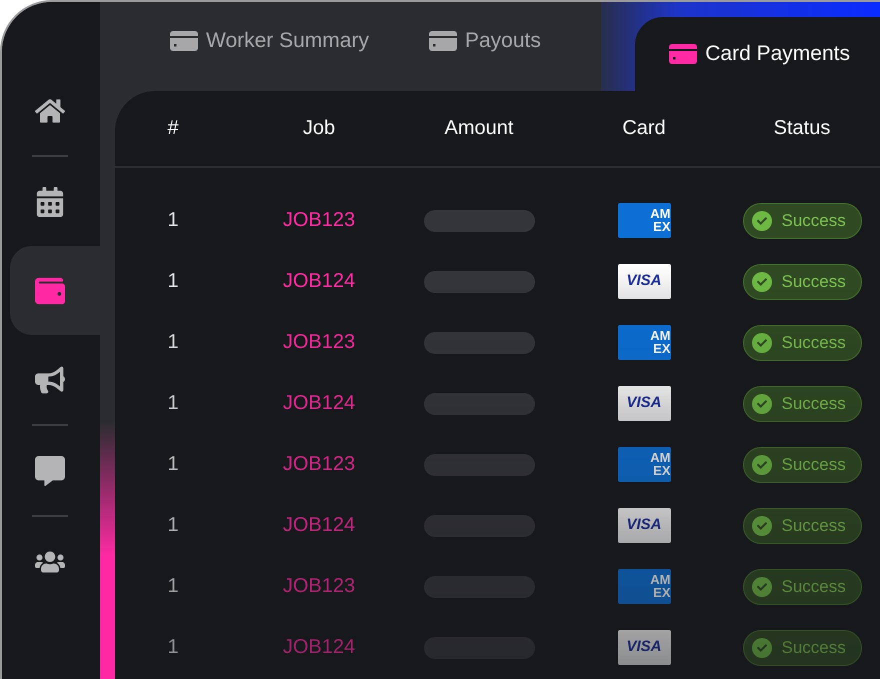 Image resolution: width=880 pixels, height=679 pixels. Describe the element at coordinates (319, 128) in the screenshot. I see `column-header: Job` at that location.